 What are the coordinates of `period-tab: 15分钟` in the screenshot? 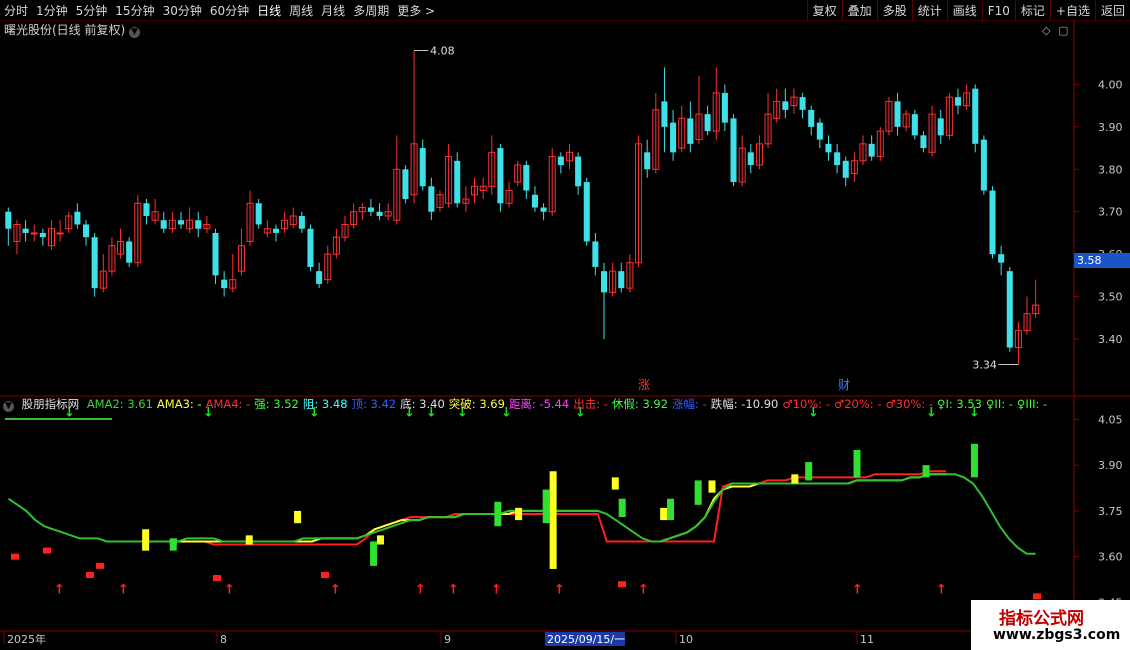 It's located at (134, 11).